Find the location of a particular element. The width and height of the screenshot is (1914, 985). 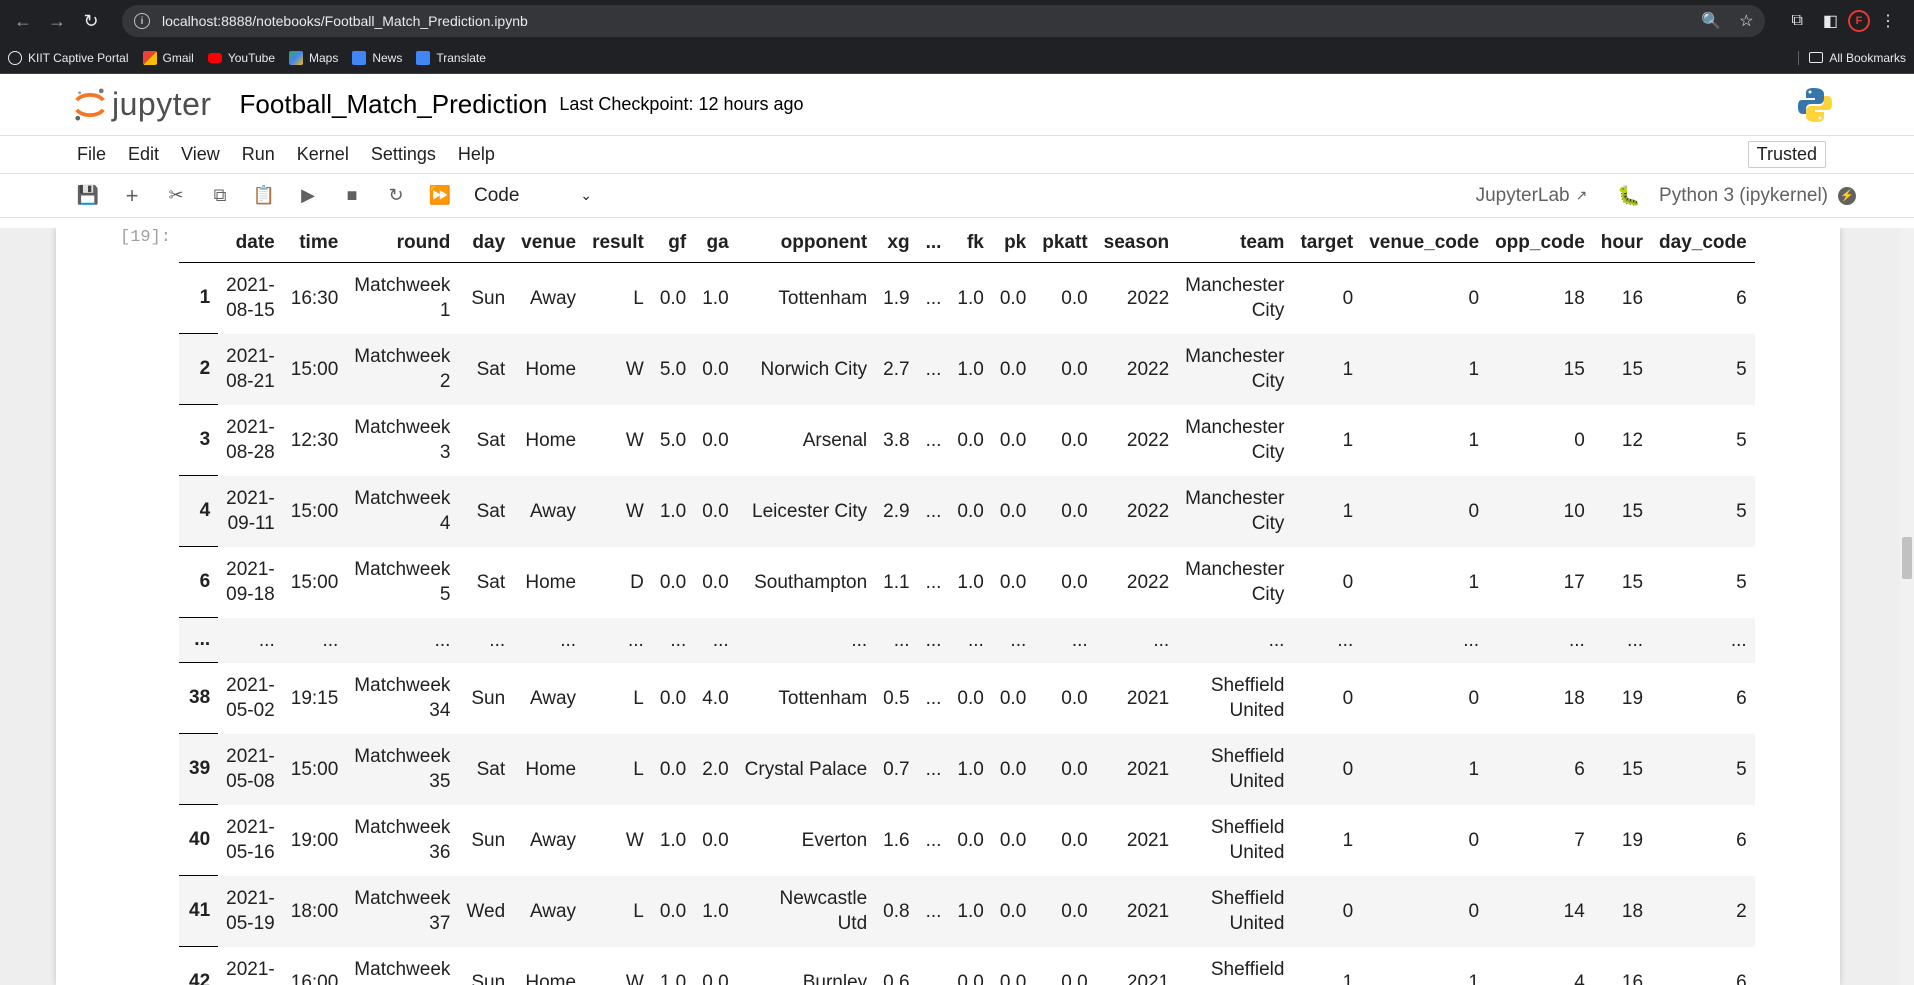

bookmark-kiit: KIIT Captive Portal is located at coordinates (68, 57).